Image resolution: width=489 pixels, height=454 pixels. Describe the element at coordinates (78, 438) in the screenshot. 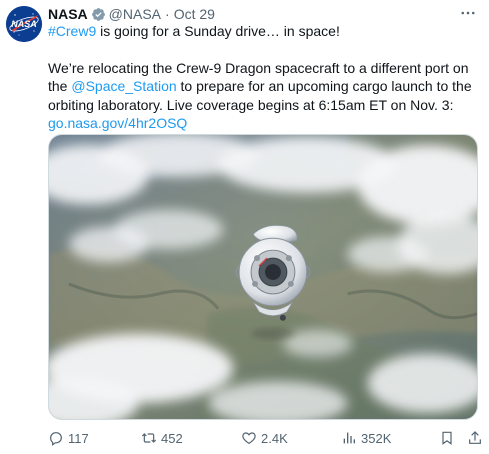

I see `reply-count: 117` at that location.